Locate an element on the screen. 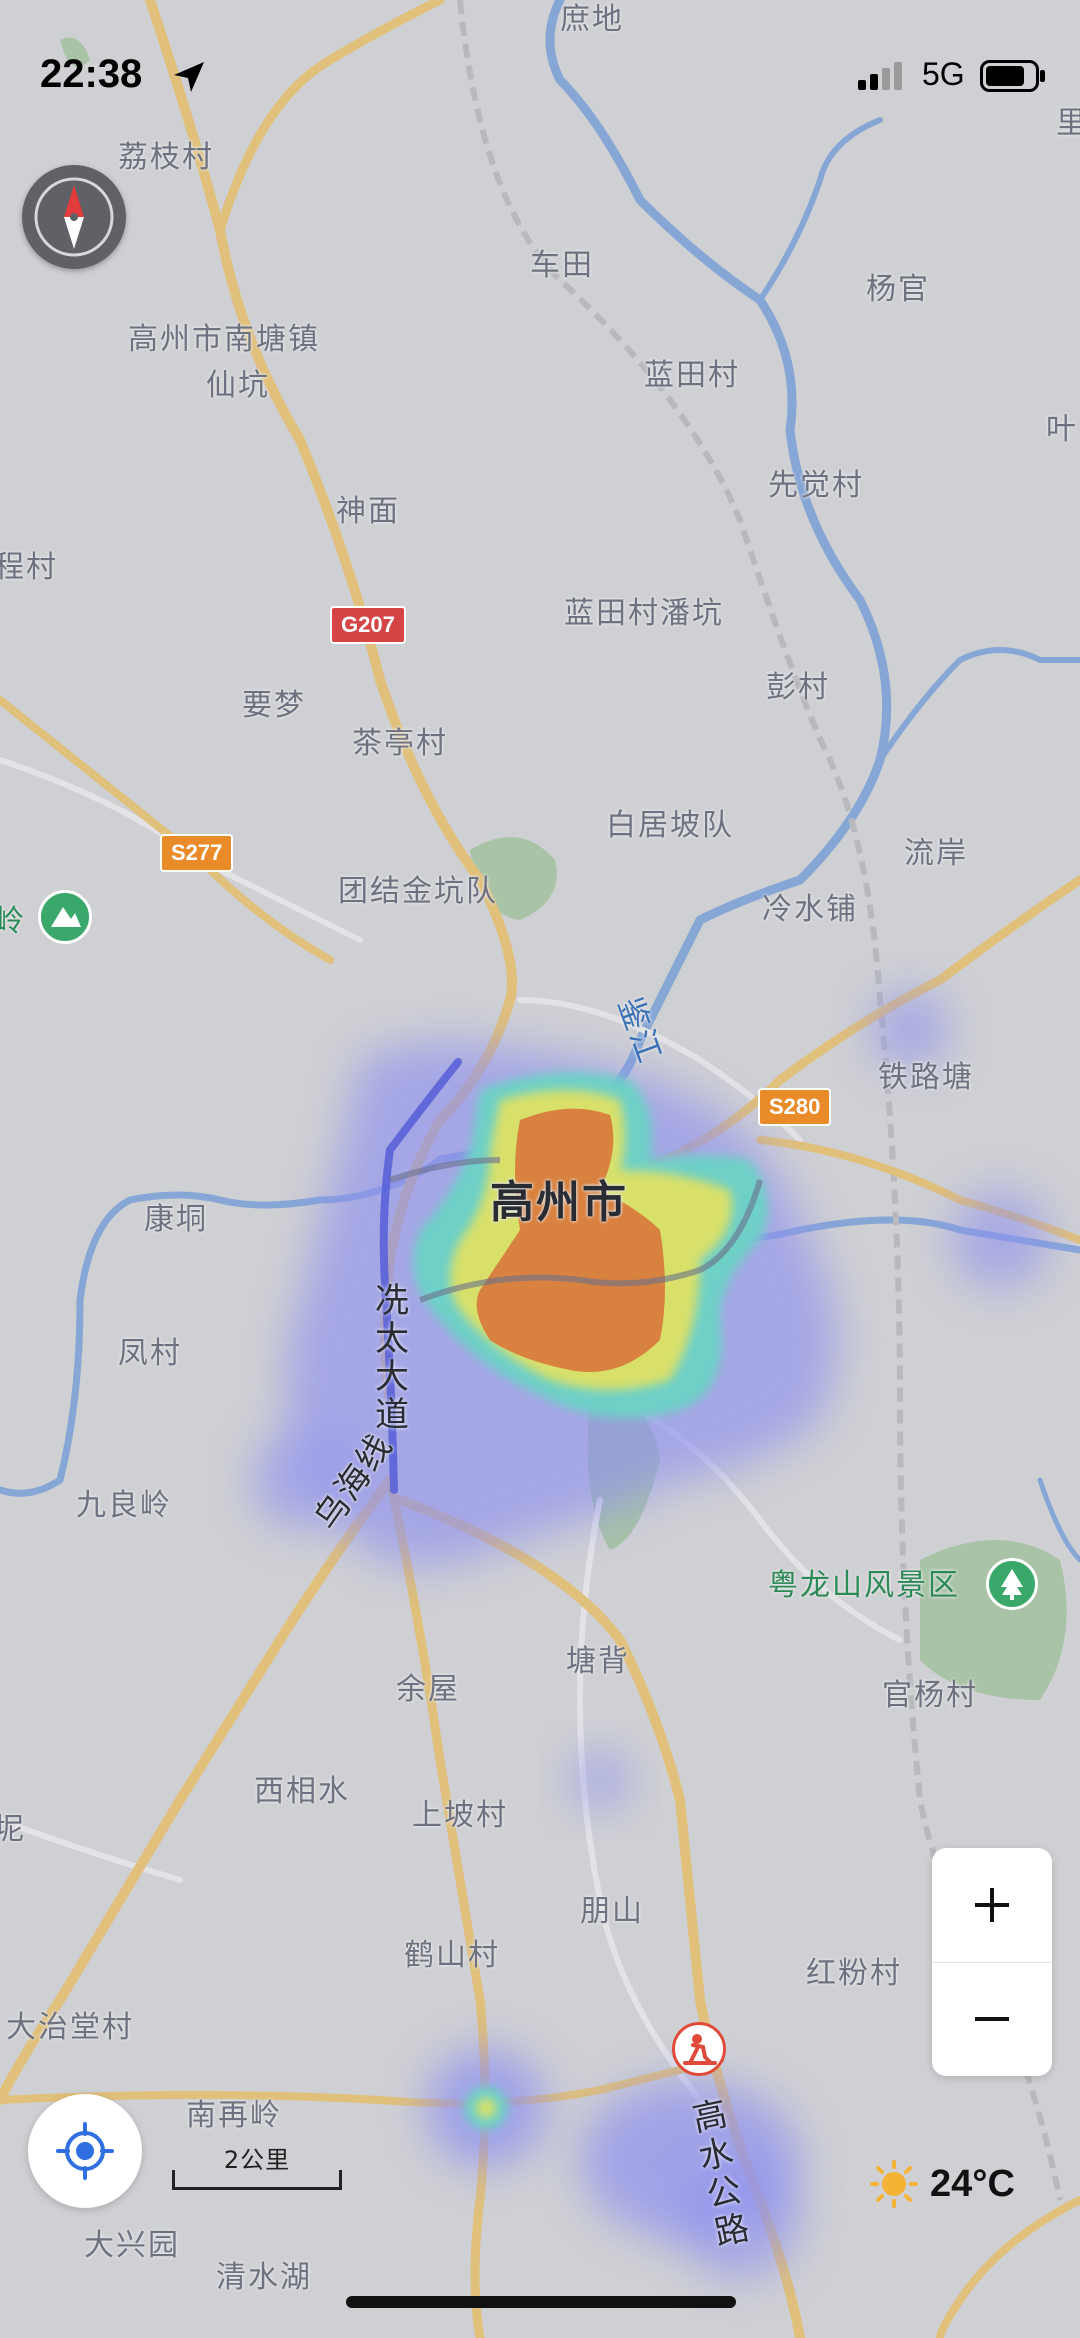 This screenshot has height=2338, width=1080. road-shield-g207: G207 is located at coordinates (368, 625).